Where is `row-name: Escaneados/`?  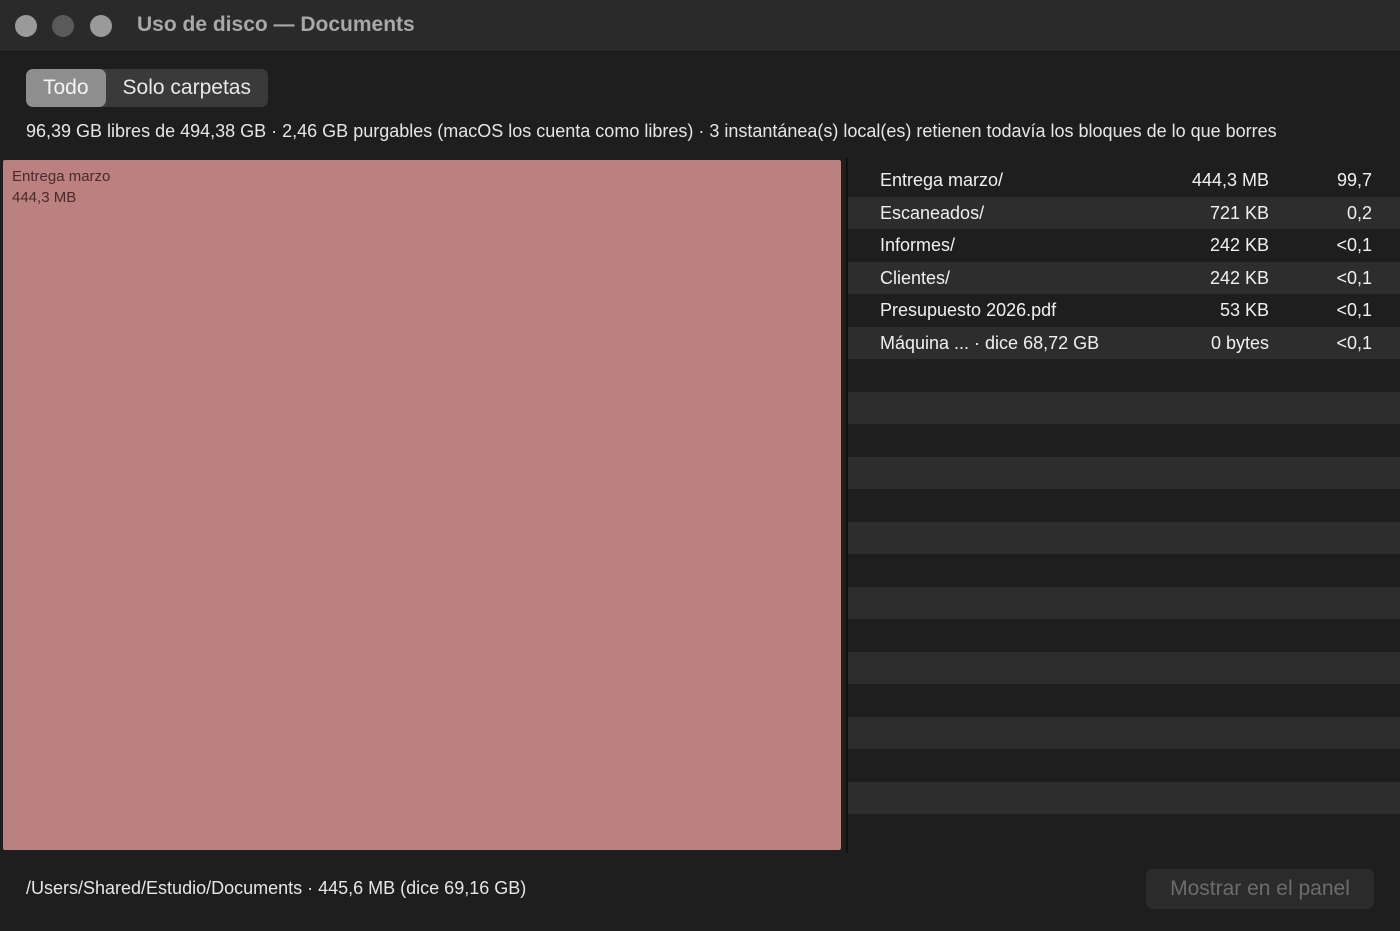 row-name: Escaneados/ is located at coordinates (932, 212).